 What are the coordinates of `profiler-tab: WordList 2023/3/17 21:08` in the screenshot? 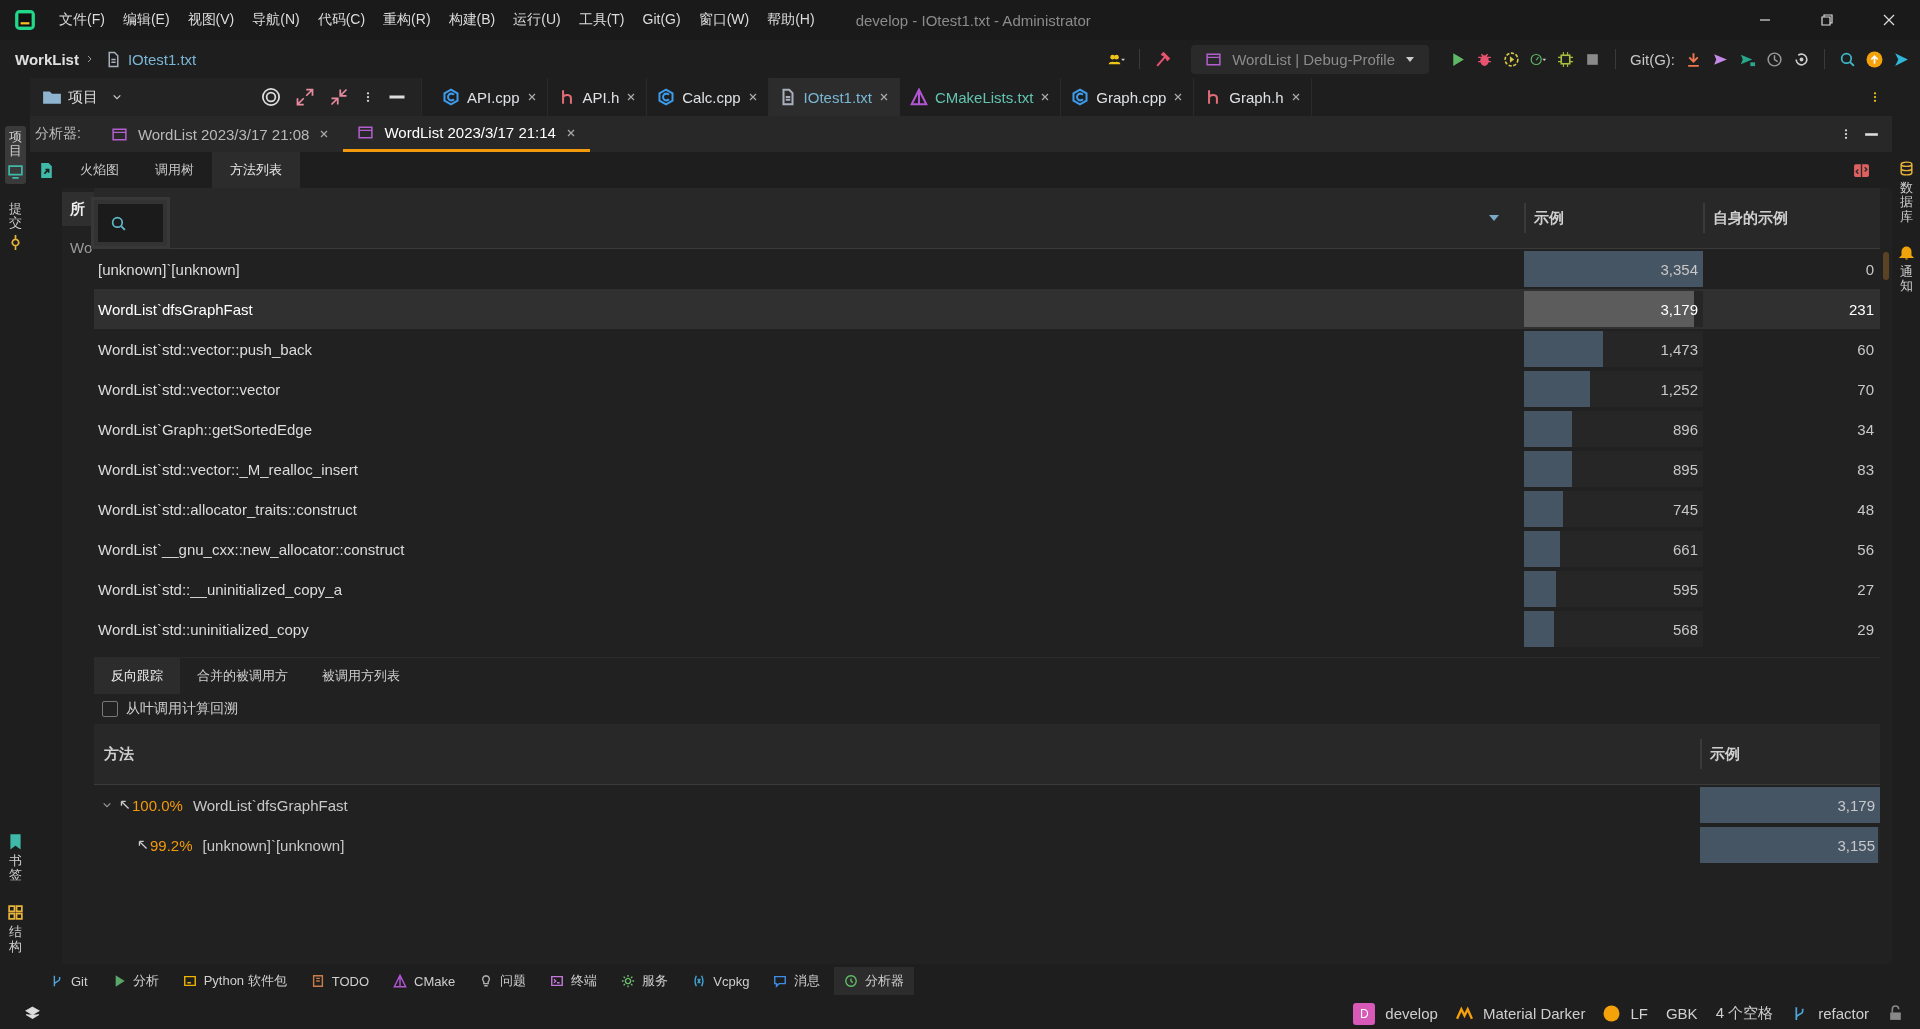 It's located at (220, 134).